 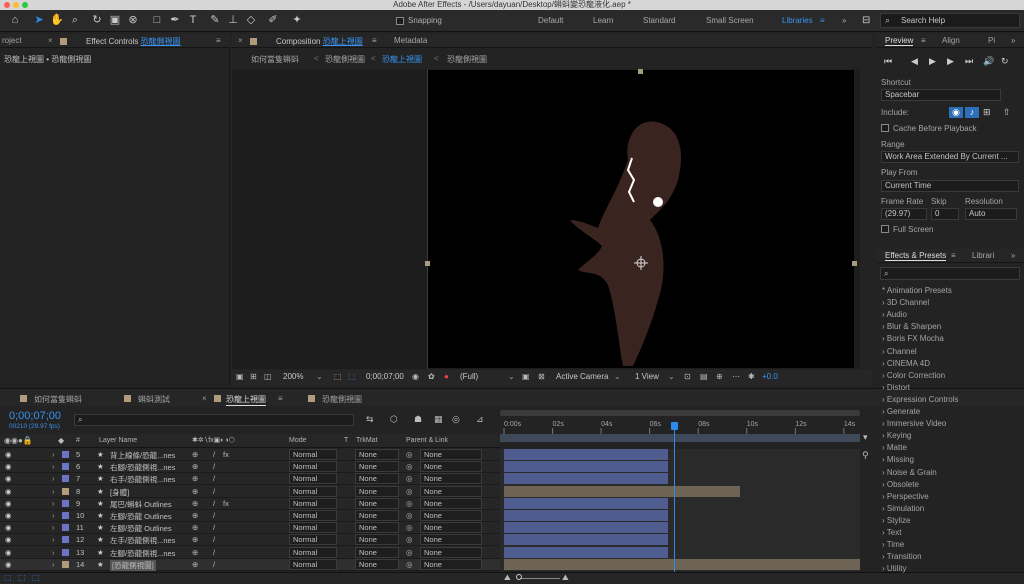 I want to click on shy-layers-icon: ☗, so click(x=418, y=419).